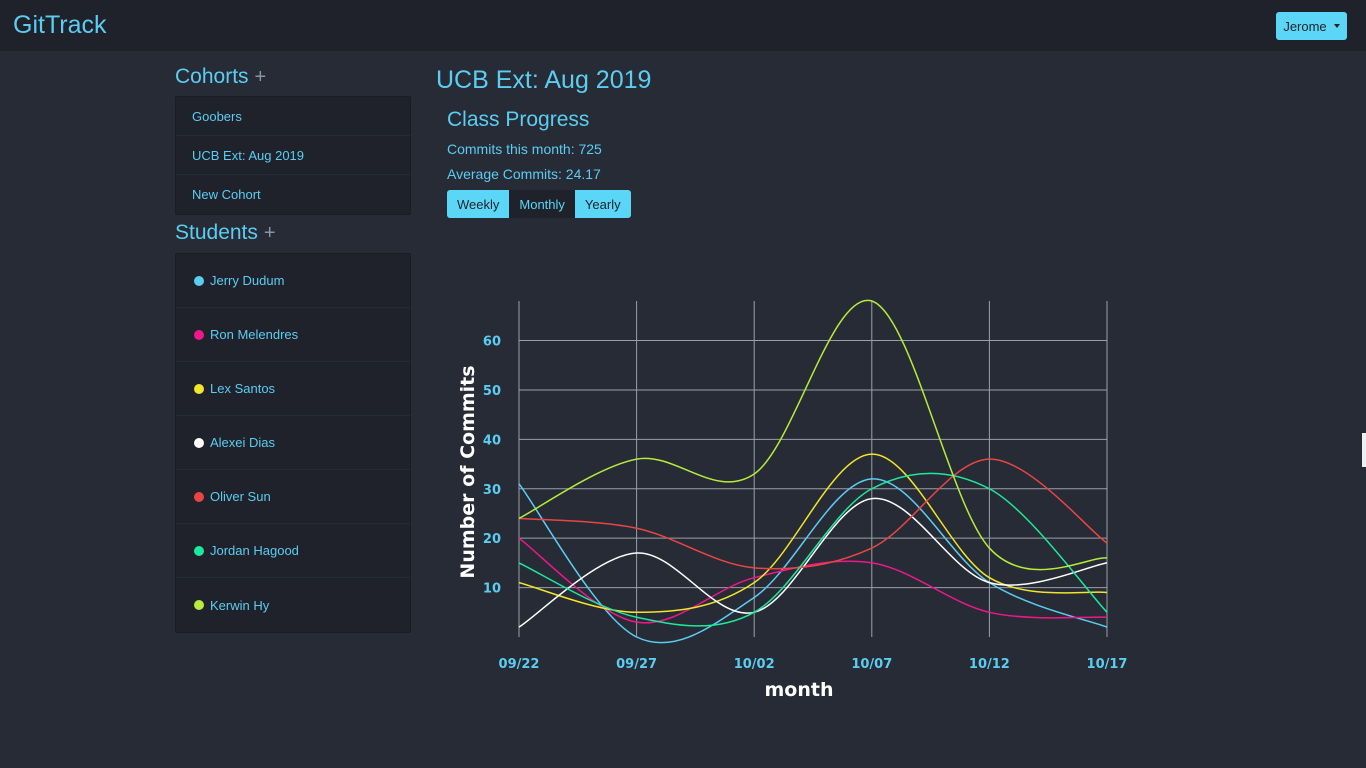  What do you see at coordinates (468, 471) in the screenshot?
I see `y-axis-title: Number of Commits` at bounding box center [468, 471].